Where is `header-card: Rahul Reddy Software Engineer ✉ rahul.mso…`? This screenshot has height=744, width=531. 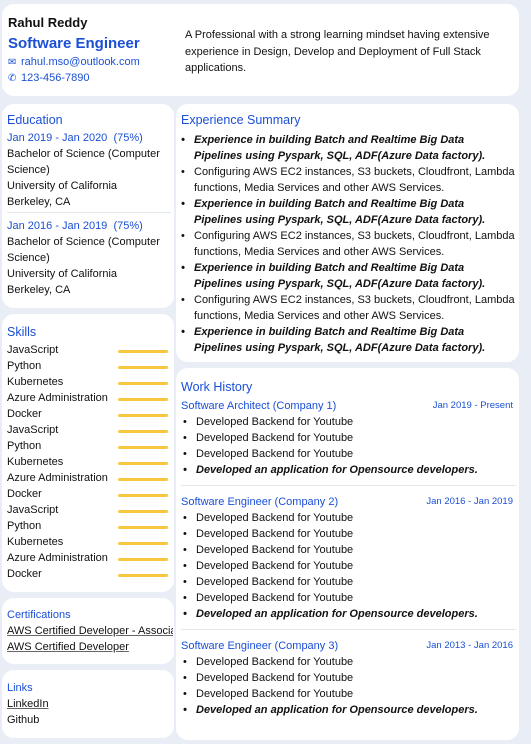
header-card: Rahul Reddy Software Engineer ✉ rahul.mso… is located at coordinates (260, 50).